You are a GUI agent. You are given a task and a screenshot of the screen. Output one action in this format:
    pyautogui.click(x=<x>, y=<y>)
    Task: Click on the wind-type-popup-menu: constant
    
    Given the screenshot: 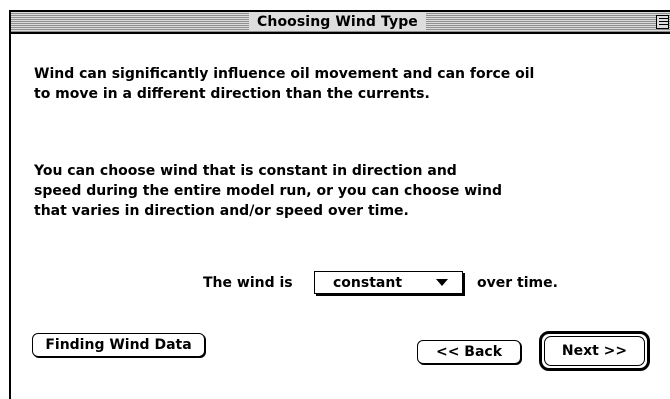 What is the action you would take?
    pyautogui.click(x=388, y=282)
    